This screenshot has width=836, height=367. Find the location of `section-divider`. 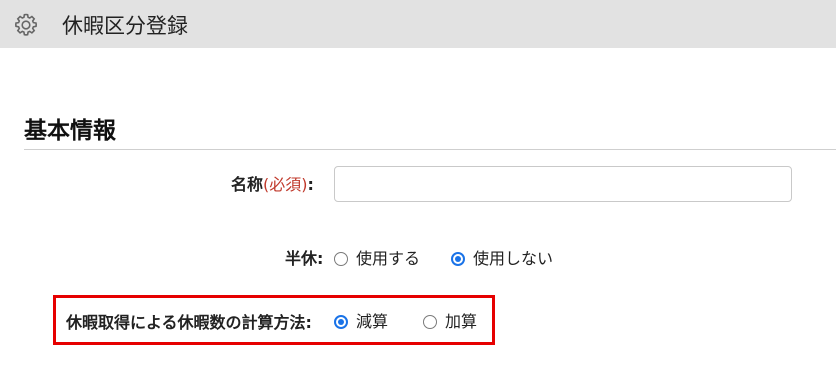

section-divider is located at coordinates (430, 149).